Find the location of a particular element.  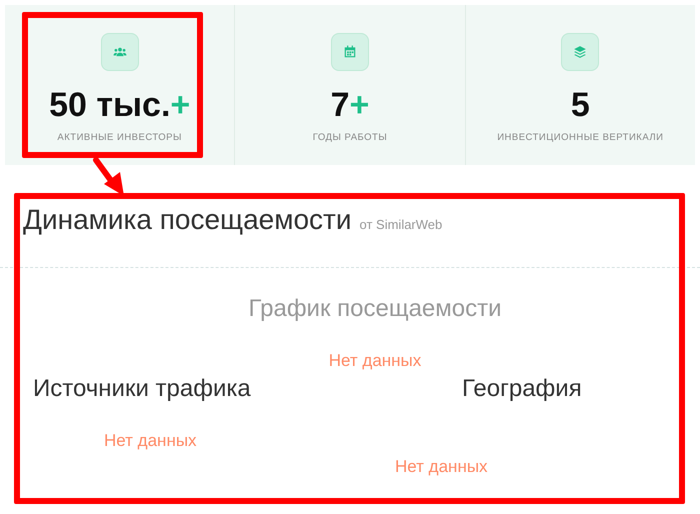

layers-icon is located at coordinates (580, 52).